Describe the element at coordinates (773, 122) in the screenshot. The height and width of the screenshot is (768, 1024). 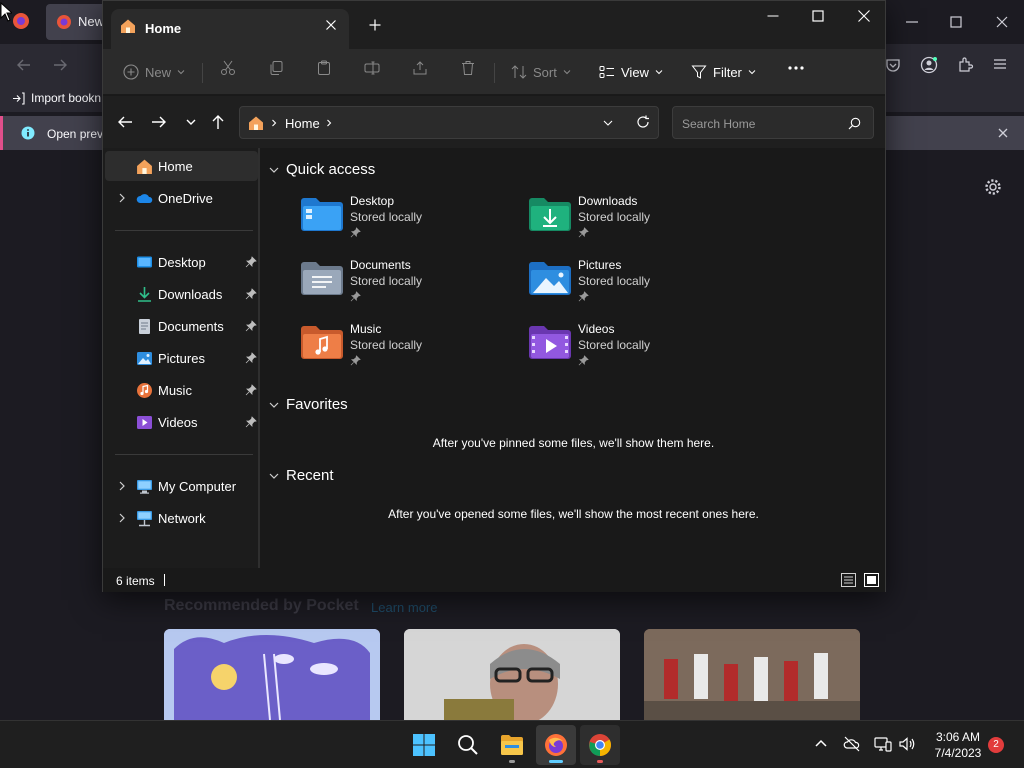
I see `search-box: Search Home` at that location.